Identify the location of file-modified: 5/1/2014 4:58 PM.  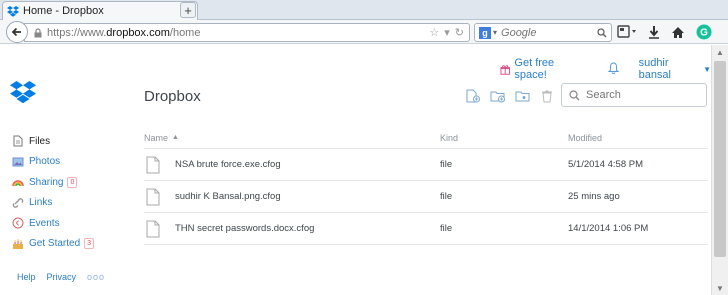
(605, 164).